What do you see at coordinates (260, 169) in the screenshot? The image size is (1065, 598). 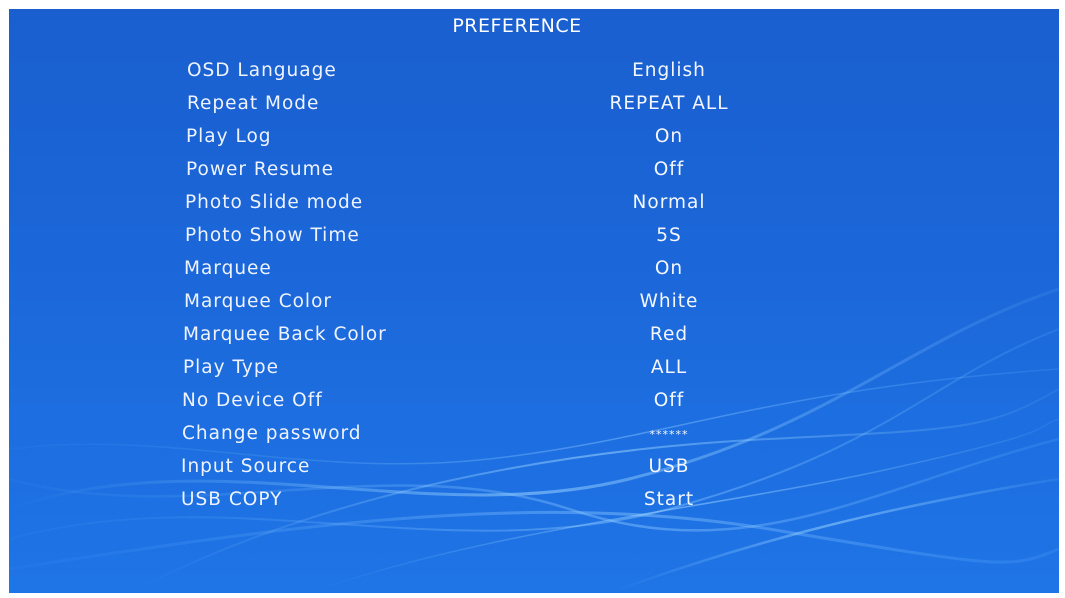 I see `menu-item-label: Power Resume` at bounding box center [260, 169].